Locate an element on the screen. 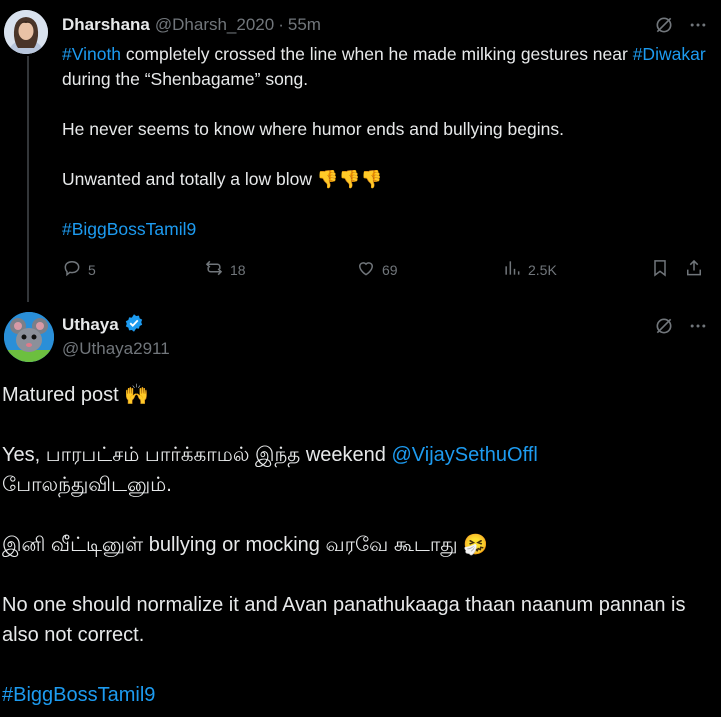  hashtag-diwakar: #Diwakar is located at coordinates (669, 54).